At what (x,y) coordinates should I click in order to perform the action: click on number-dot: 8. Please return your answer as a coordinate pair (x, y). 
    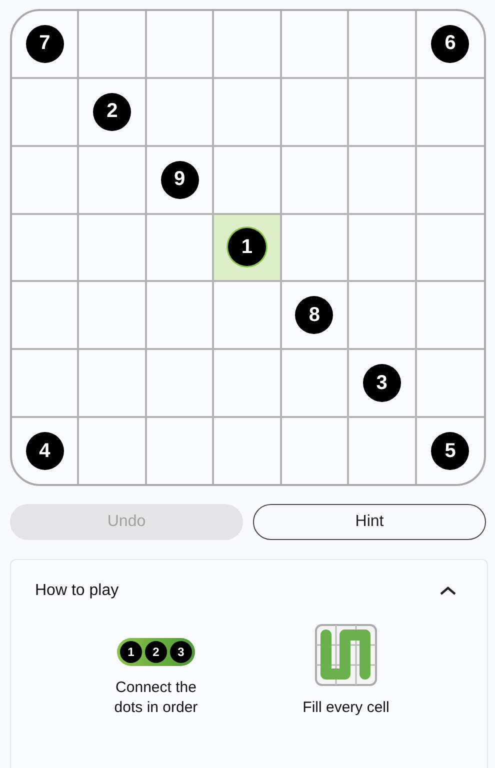
    Looking at the image, I should click on (314, 315).